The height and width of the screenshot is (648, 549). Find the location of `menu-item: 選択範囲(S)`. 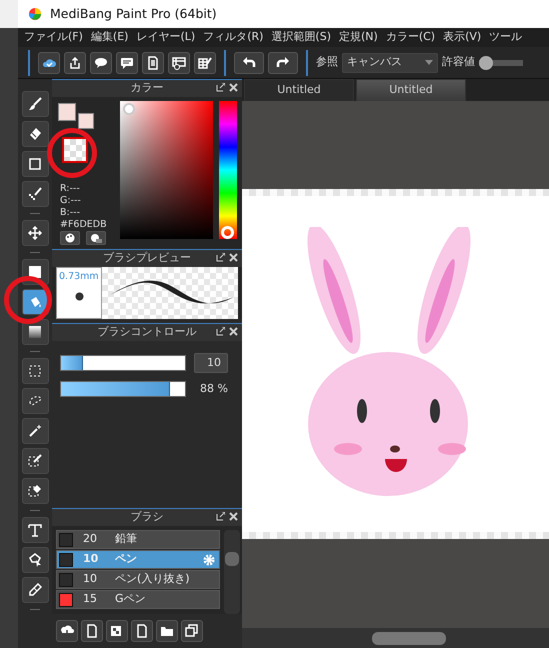

menu-item: 選択範囲(S) is located at coordinates (301, 37).